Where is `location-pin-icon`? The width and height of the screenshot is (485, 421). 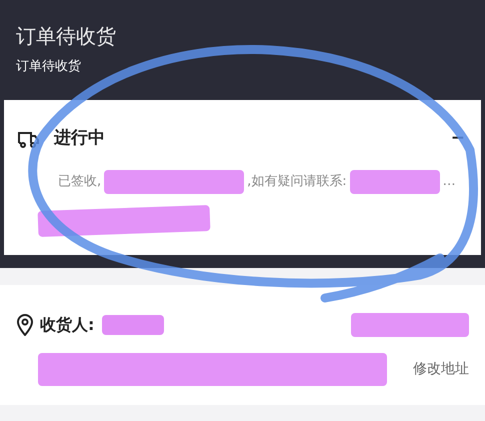 location-pin-icon is located at coordinates (25, 325).